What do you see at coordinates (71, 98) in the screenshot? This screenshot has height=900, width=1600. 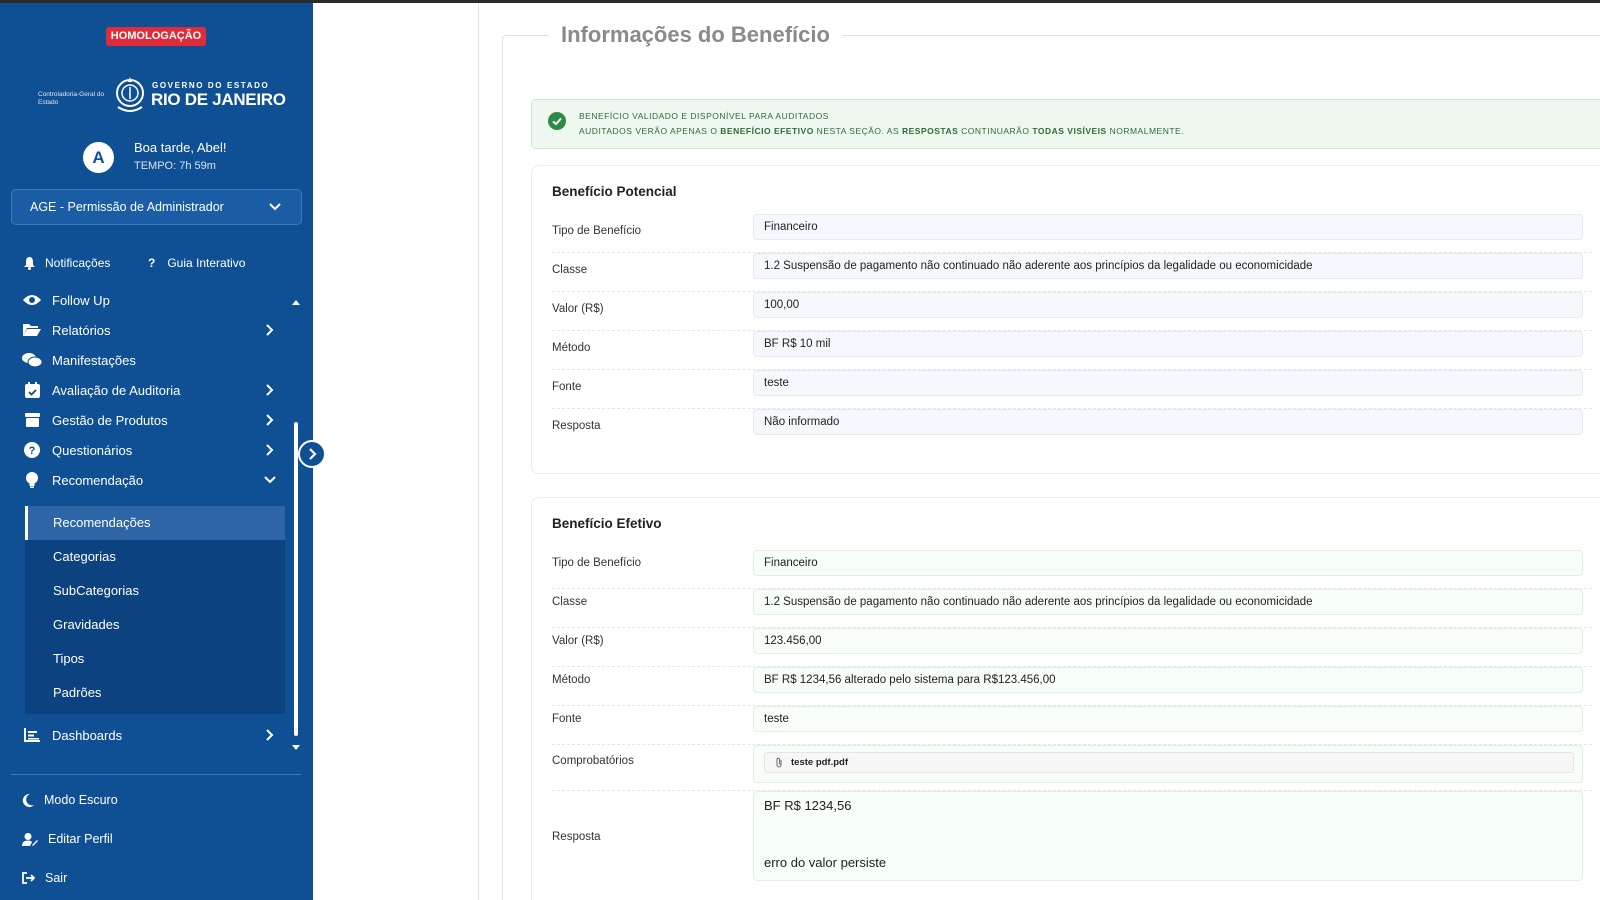 I see `logo-org-text: Controladoria-Geral do Estado` at bounding box center [71, 98].